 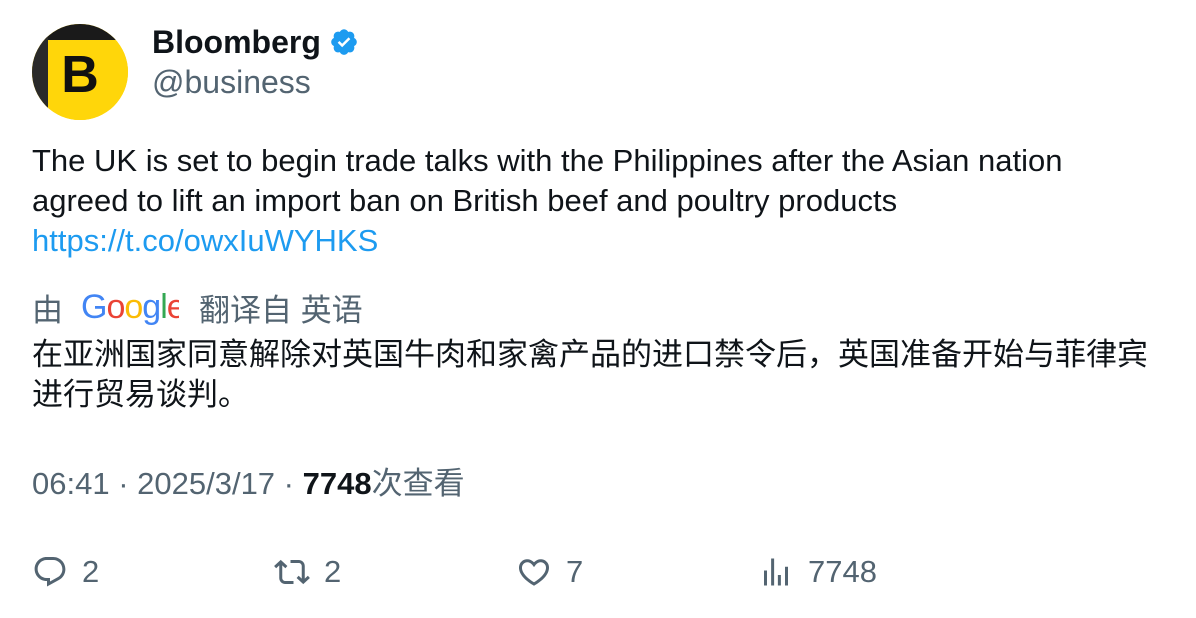 I want to click on tweet-date: 2025/3/17, so click(x=206, y=483).